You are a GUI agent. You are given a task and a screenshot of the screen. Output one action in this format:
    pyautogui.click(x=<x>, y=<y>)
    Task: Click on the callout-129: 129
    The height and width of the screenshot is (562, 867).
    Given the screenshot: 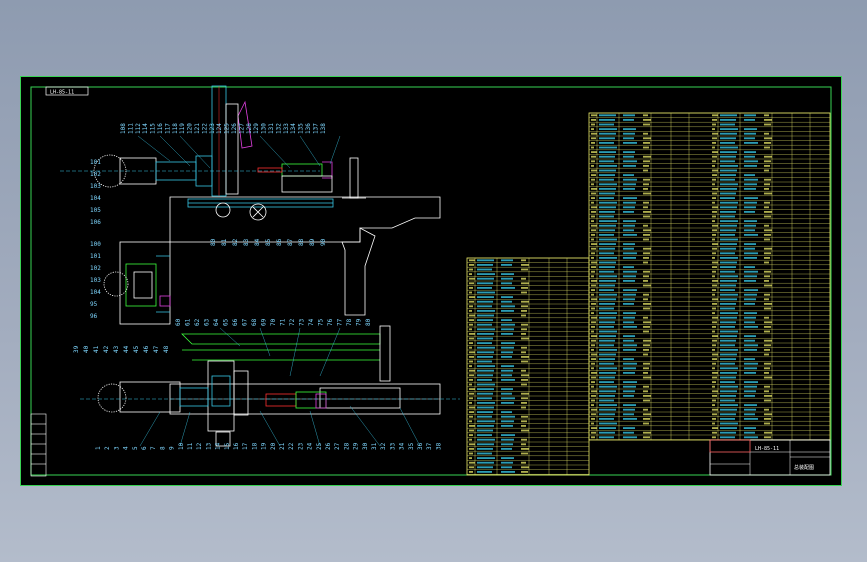 What is the action you would take?
    pyautogui.click(x=256, y=128)
    